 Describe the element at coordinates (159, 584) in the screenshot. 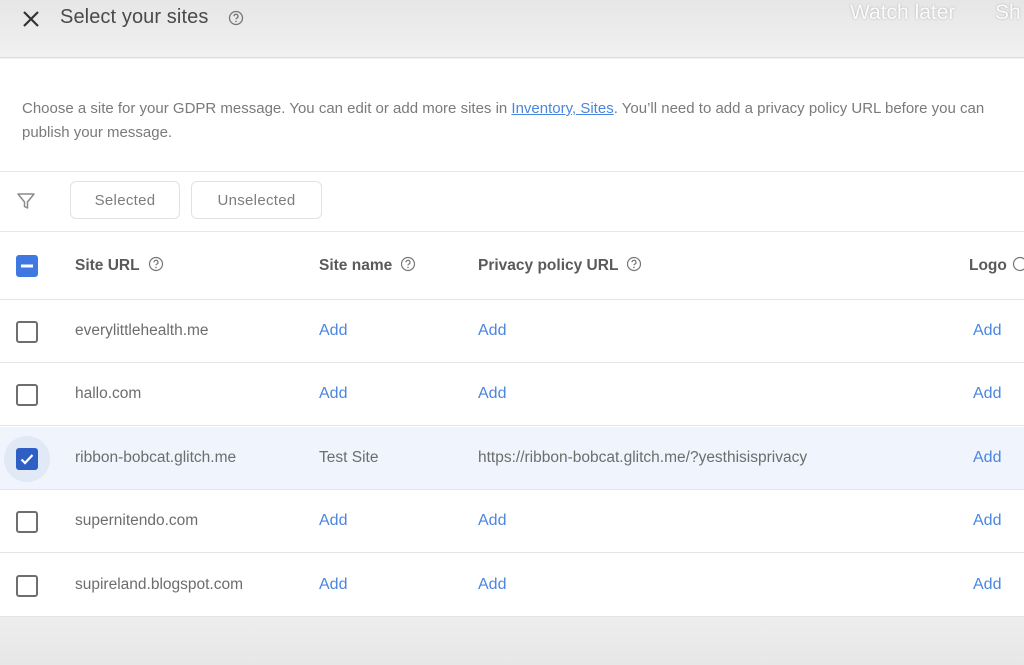

I see `site-url-cell: supireland.blogspot.com` at that location.